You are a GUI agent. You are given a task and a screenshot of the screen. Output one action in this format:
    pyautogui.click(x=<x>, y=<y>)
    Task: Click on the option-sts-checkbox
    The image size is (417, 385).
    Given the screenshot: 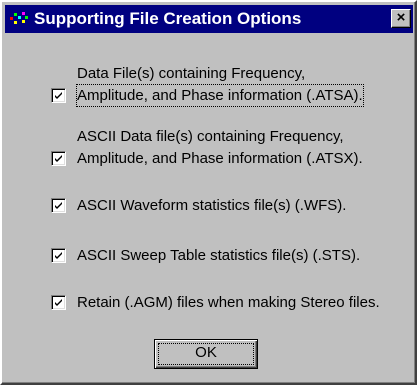 What is the action you would take?
    pyautogui.click(x=58, y=255)
    